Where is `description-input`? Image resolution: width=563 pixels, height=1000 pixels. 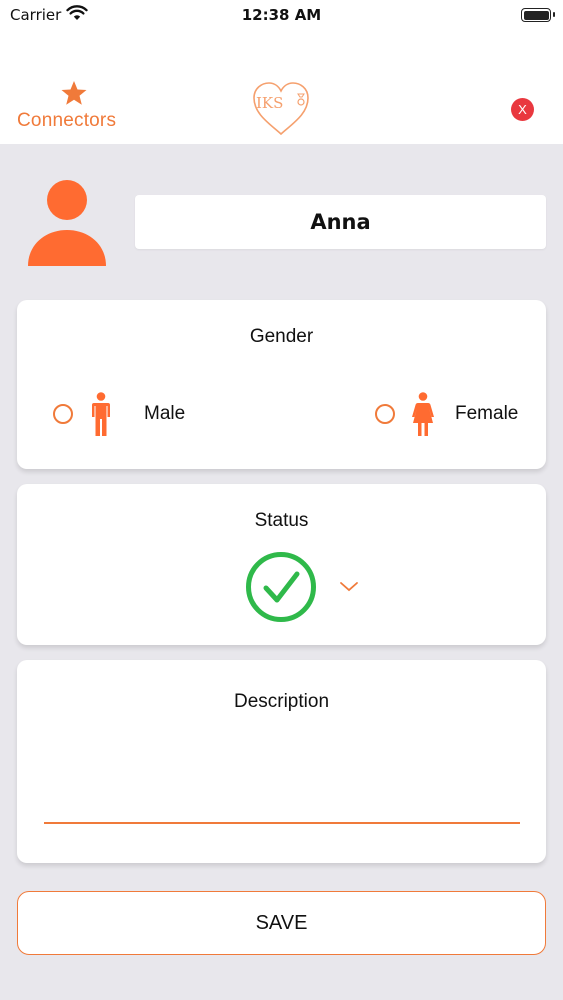
description-input is located at coordinates (282, 780).